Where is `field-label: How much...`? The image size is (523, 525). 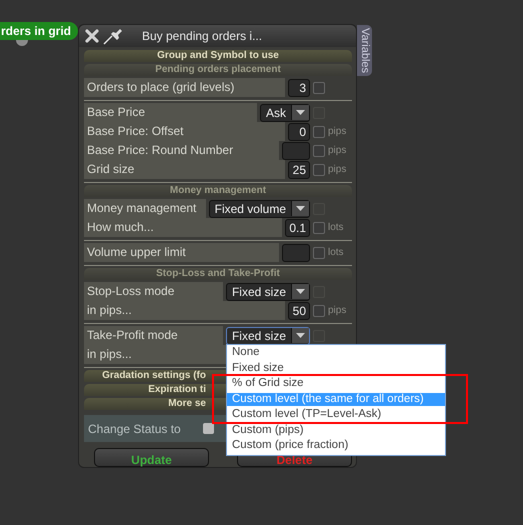
field-label: How much... is located at coordinates (183, 227).